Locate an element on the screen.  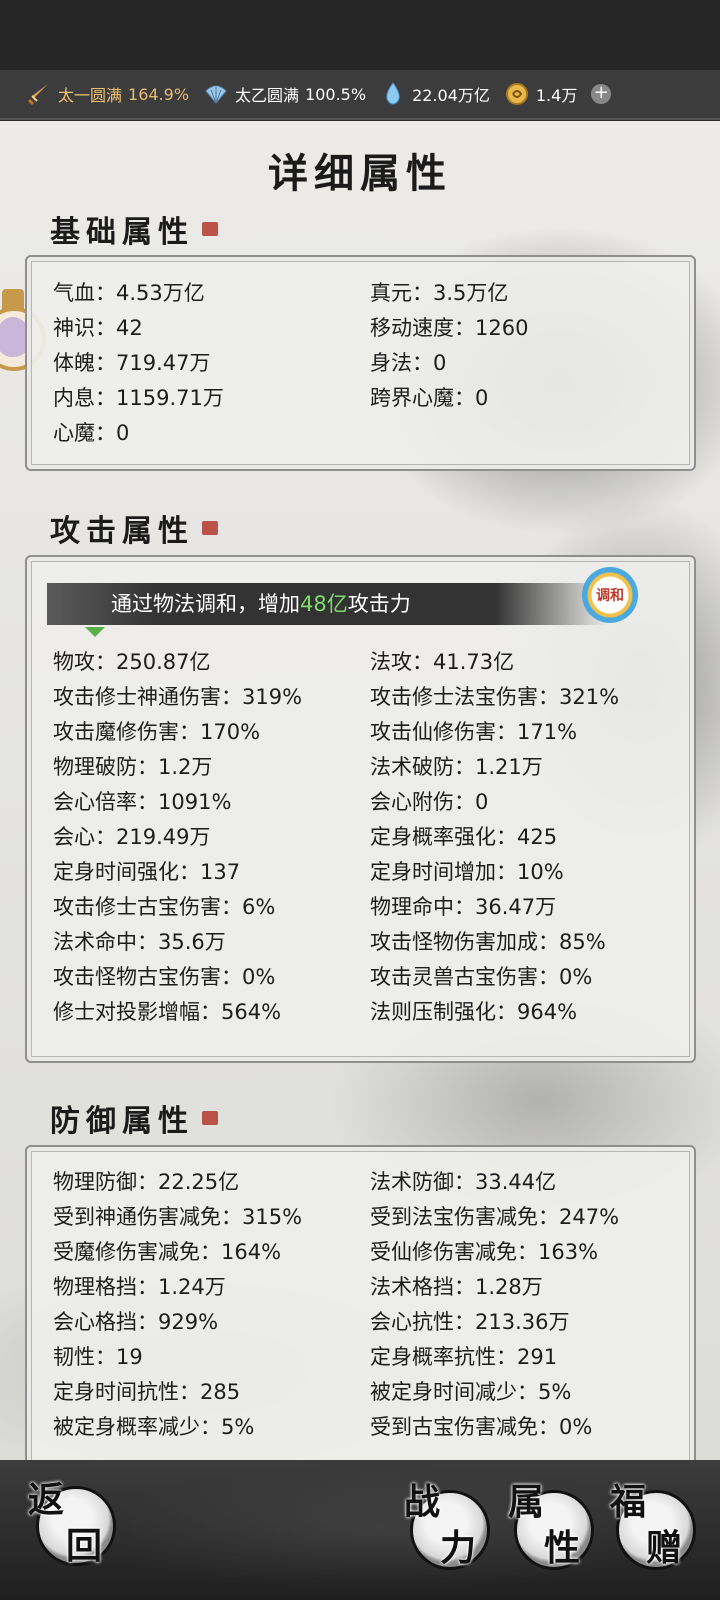
attr-item is located at coordinates (527, 433).